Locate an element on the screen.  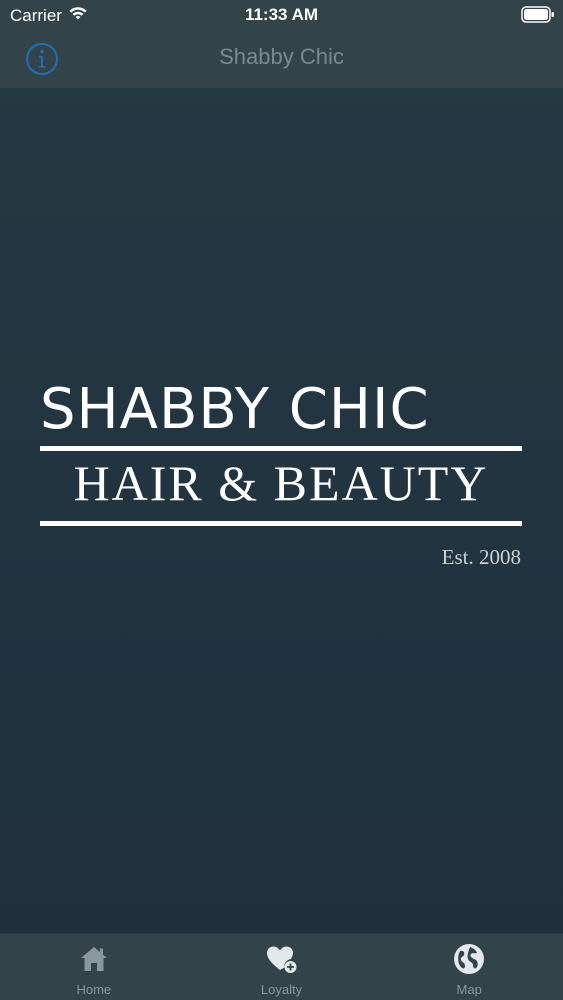
navigation-bar: Shabby Chic is located at coordinates (281, 59).